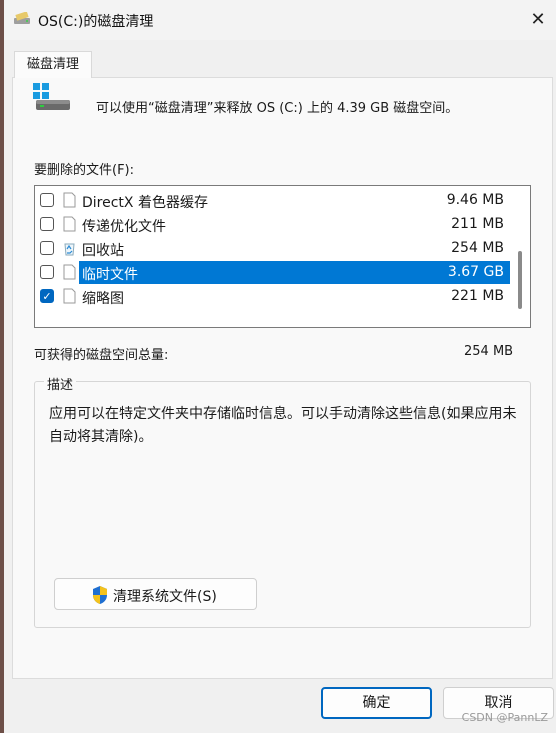 The image size is (556, 733). Describe the element at coordinates (273, 224) in the screenshot. I see `file-row-delivery-optimization: 传递优化文件 211 MB` at that location.